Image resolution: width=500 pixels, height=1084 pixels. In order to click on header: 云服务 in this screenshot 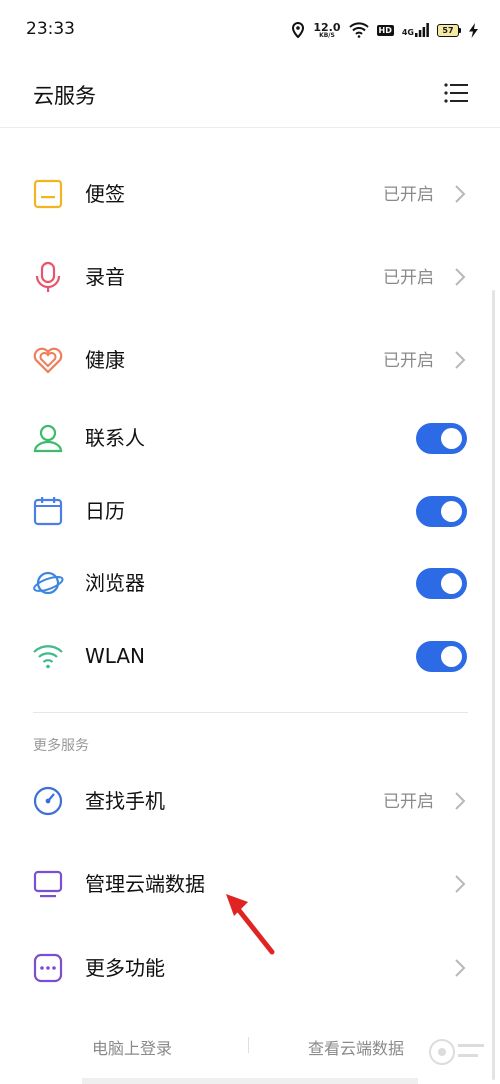, I will do `click(250, 94)`.